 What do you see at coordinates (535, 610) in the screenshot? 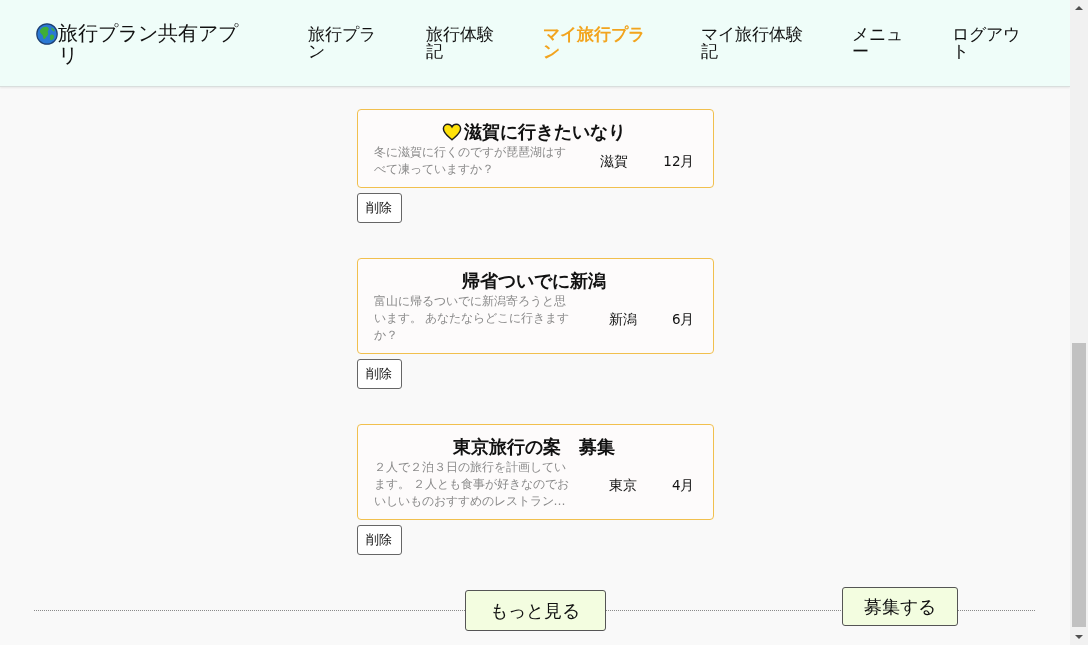
I see `show-more-button: もっと見る` at bounding box center [535, 610].